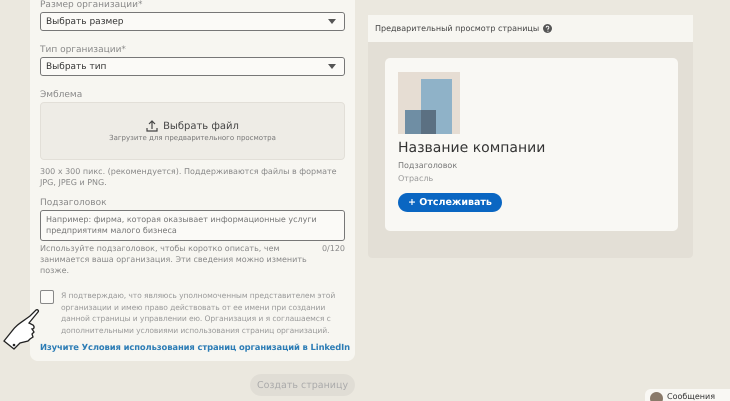  I want to click on messaging-tab: Сообщения, so click(687, 395).